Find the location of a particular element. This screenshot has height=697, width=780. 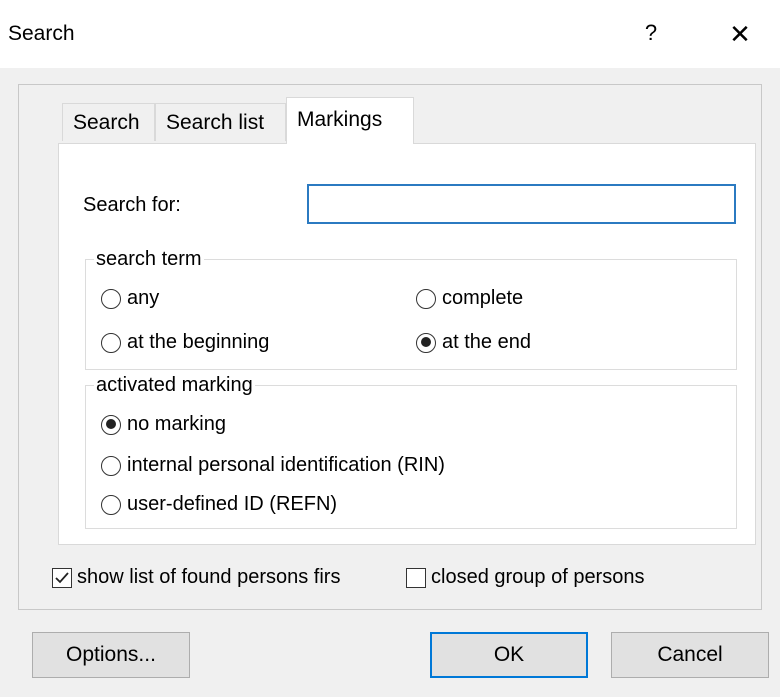

radio-at-end: at the end is located at coordinates (473, 342).